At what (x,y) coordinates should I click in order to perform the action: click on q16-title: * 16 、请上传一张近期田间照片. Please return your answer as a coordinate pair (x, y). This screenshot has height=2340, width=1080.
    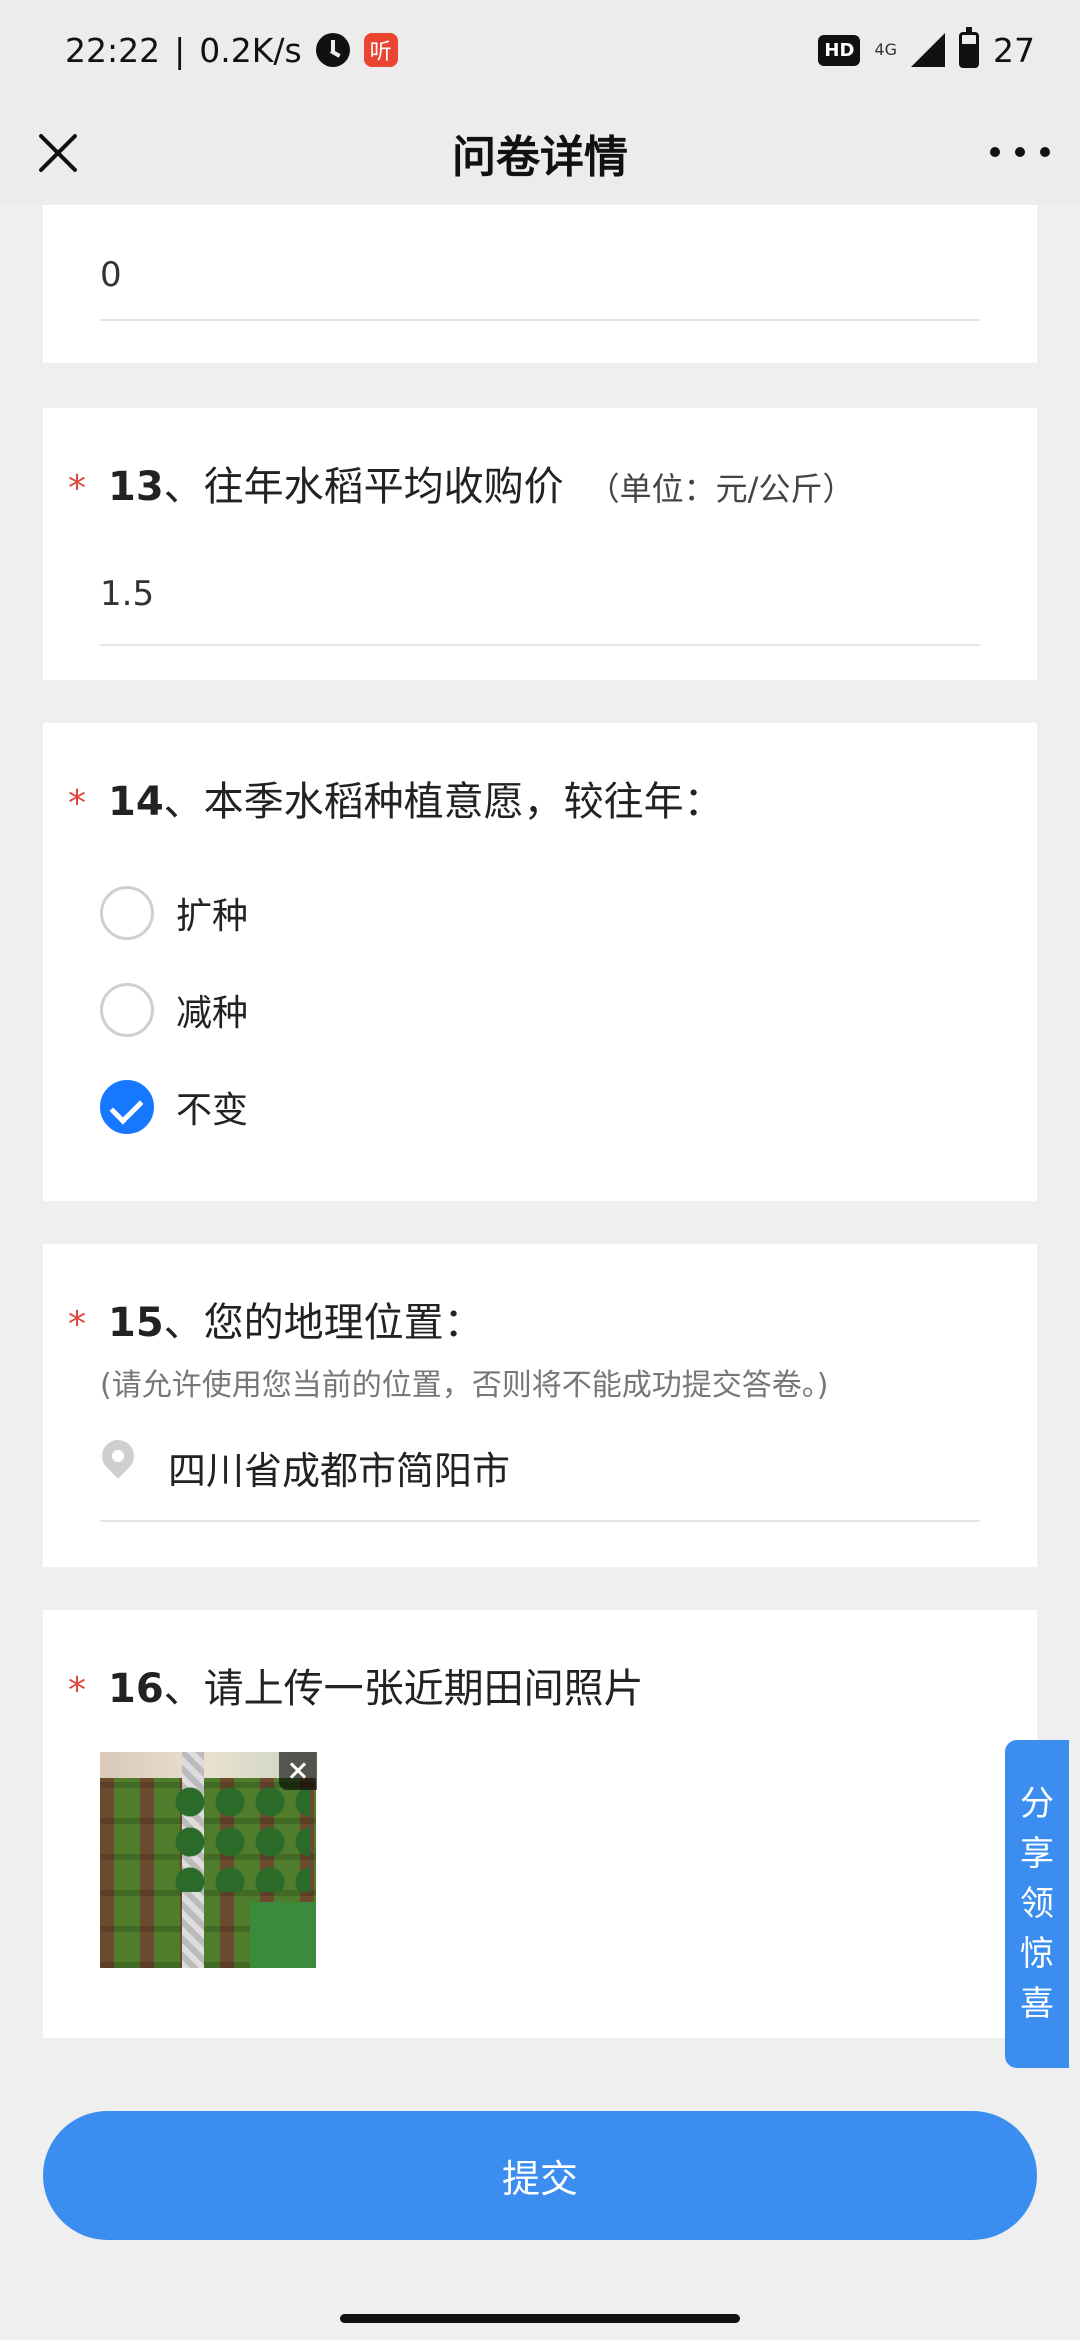
    Looking at the image, I should click on (356, 1685).